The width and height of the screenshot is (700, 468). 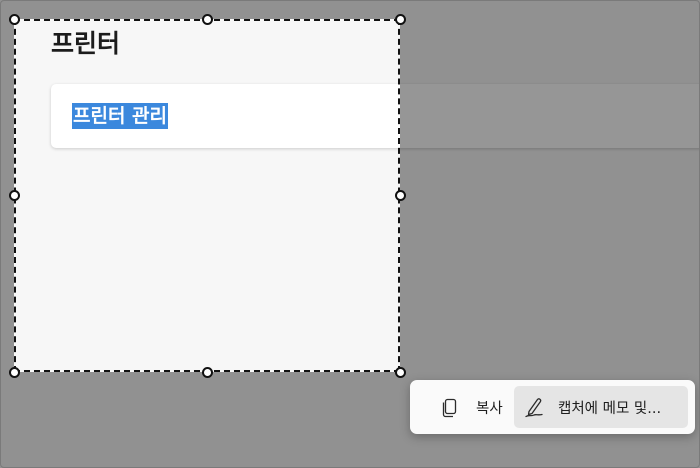 I want to click on resize-handle-bottom-right, so click(x=400, y=372).